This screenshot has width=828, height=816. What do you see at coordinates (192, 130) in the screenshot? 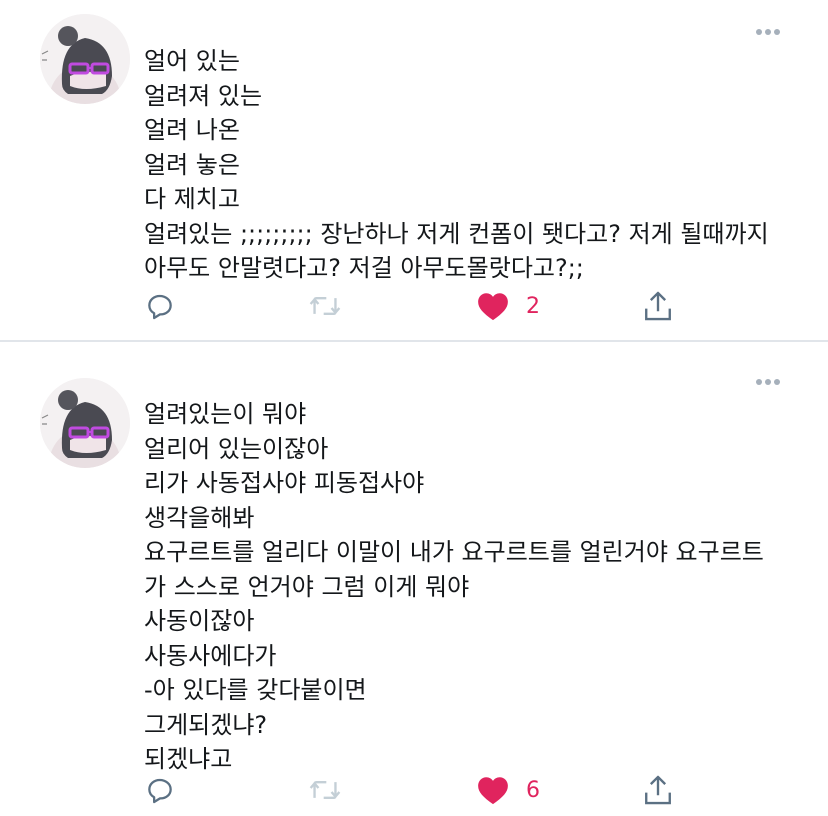
I see `tweet-line: 얼려 나온` at bounding box center [192, 130].